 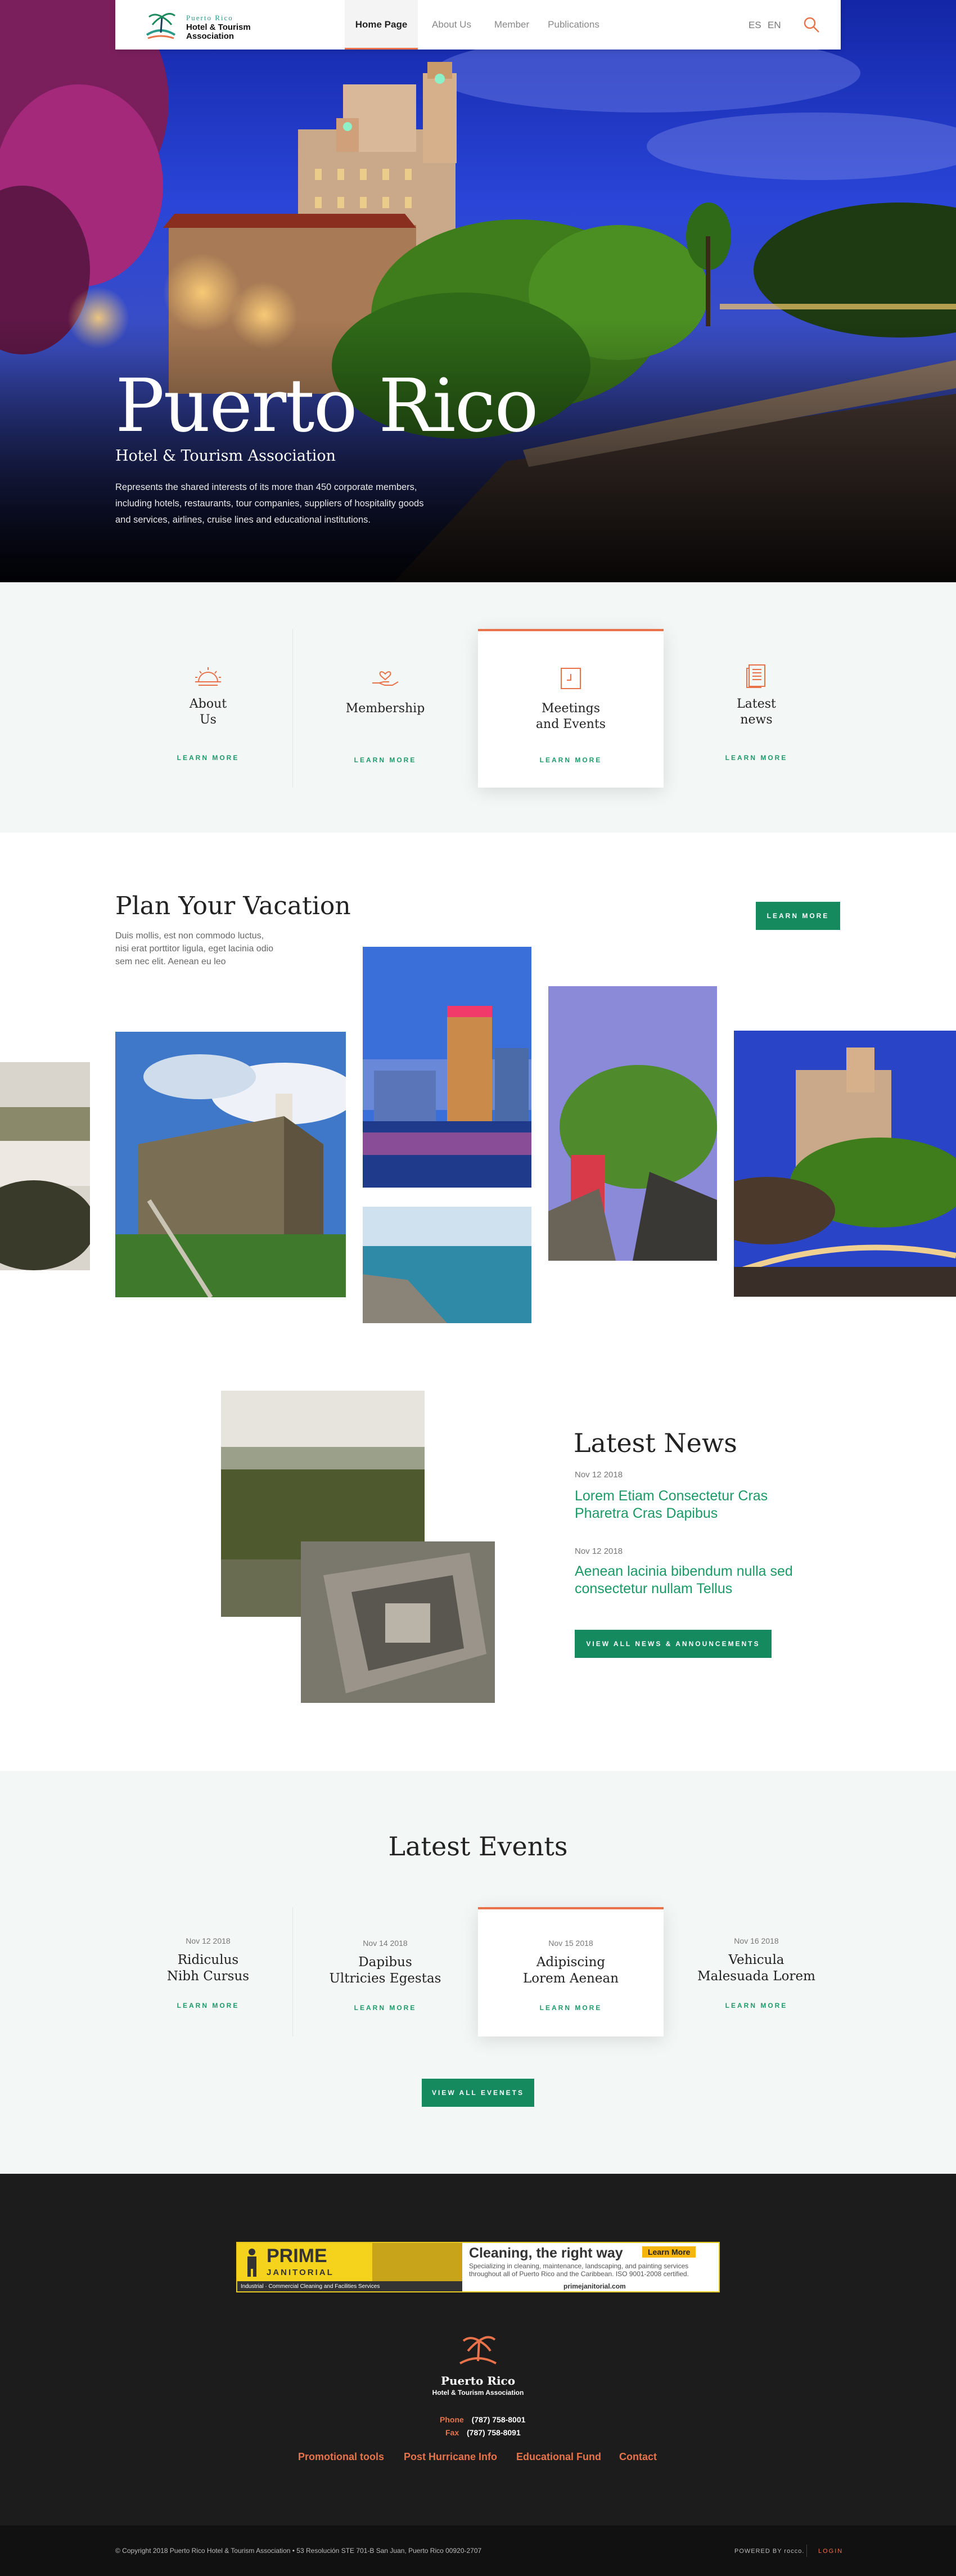 I want to click on site-logo: Puerto Rico Hotel & Tourism Association, so click(x=201, y=25).